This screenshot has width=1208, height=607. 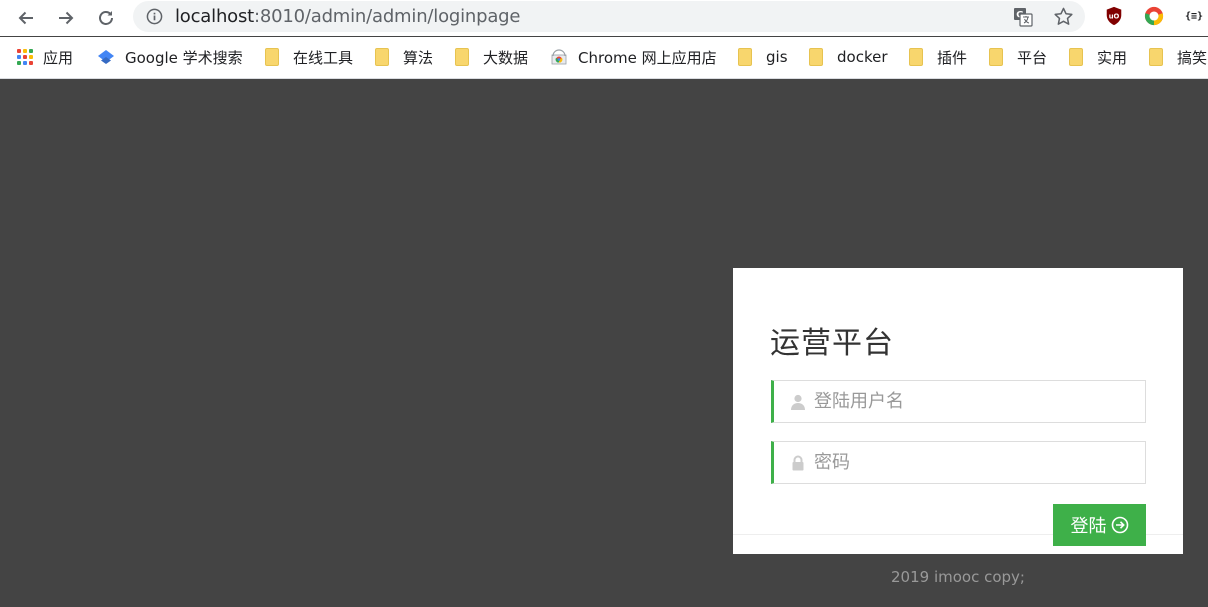 What do you see at coordinates (106, 57) in the screenshot?
I see `scholar-icon` at bounding box center [106, 57].